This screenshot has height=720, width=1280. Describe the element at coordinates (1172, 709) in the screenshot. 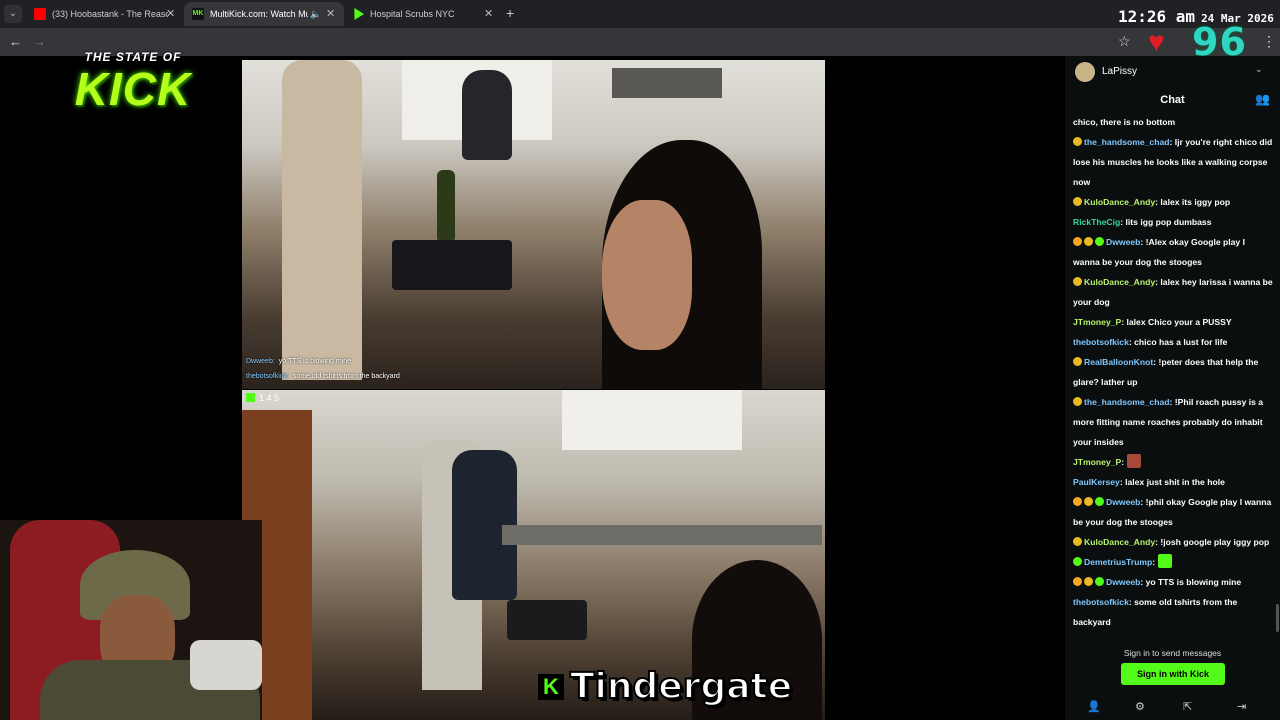

I see `chat-footer: 👤 ⚙ ⇱ ⇥` at that location.